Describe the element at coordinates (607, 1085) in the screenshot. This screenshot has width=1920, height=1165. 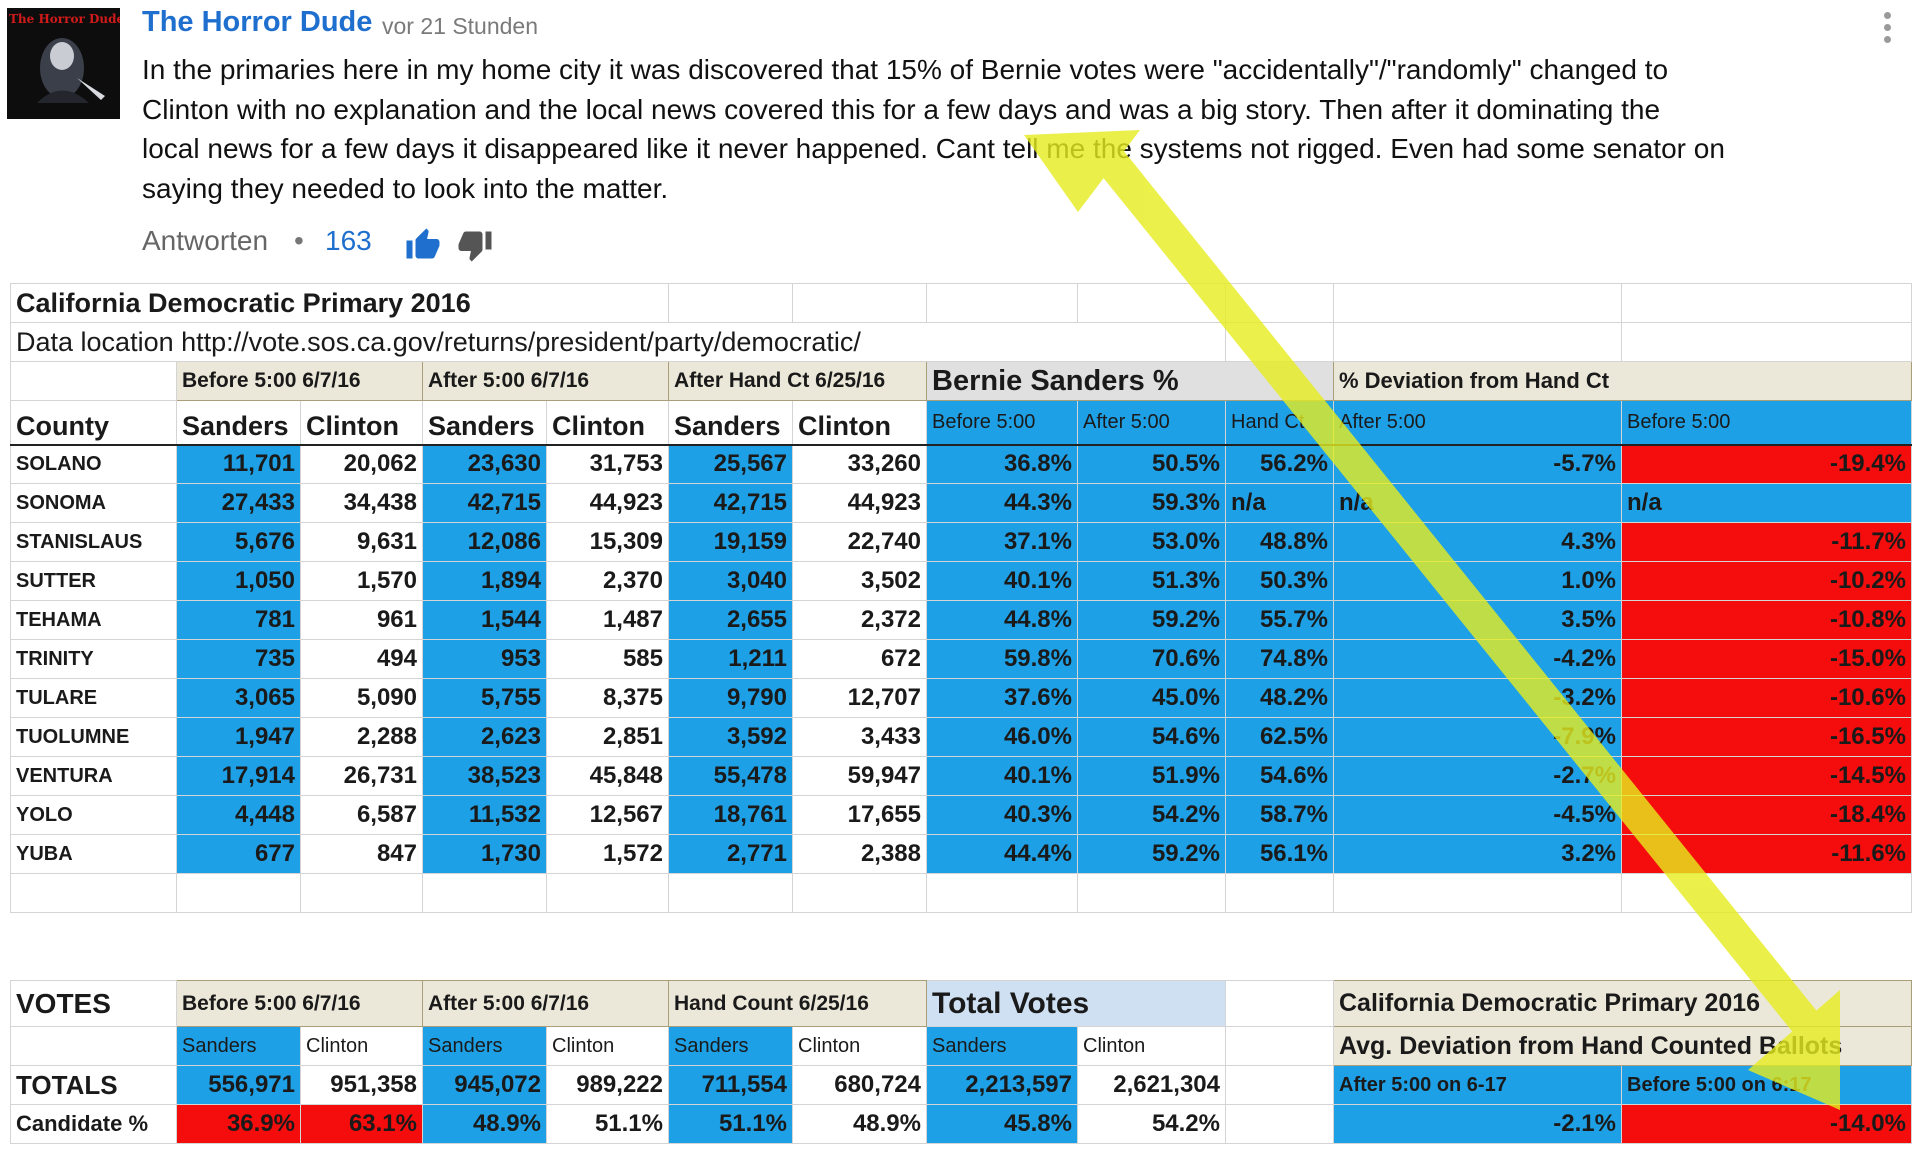
I see `totals-cell: 989,222` at that location.